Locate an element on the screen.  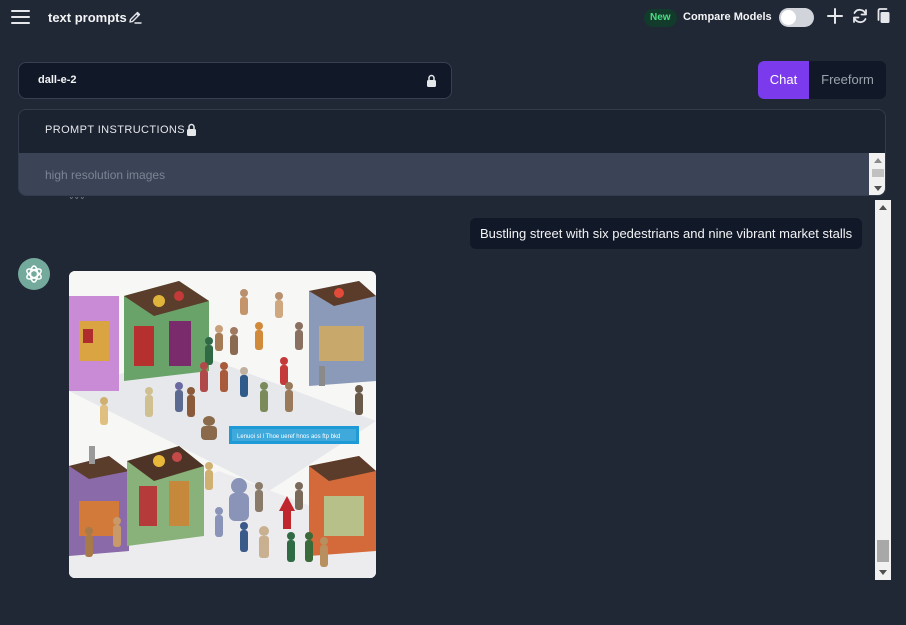
prompt-scrollbar is located at coordinates (877, 174).